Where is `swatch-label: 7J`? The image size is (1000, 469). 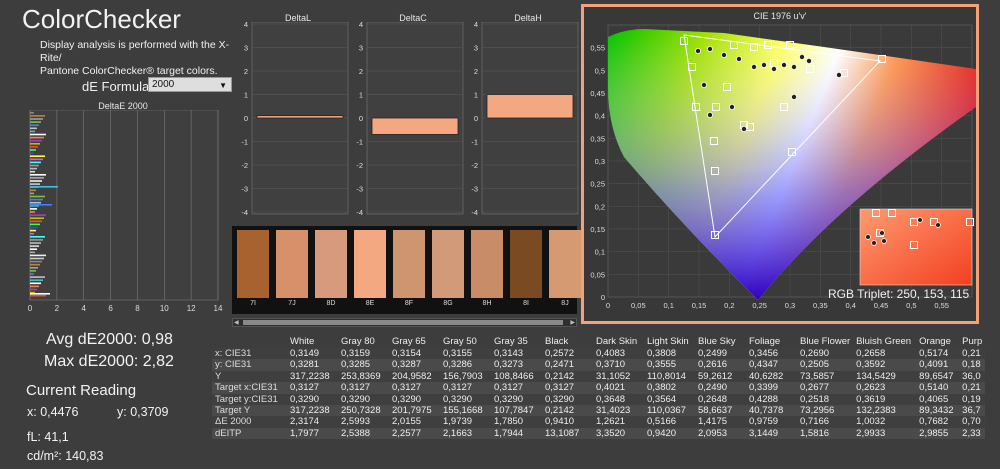 swatch-label: 7J is located at coordinates (292, 303).